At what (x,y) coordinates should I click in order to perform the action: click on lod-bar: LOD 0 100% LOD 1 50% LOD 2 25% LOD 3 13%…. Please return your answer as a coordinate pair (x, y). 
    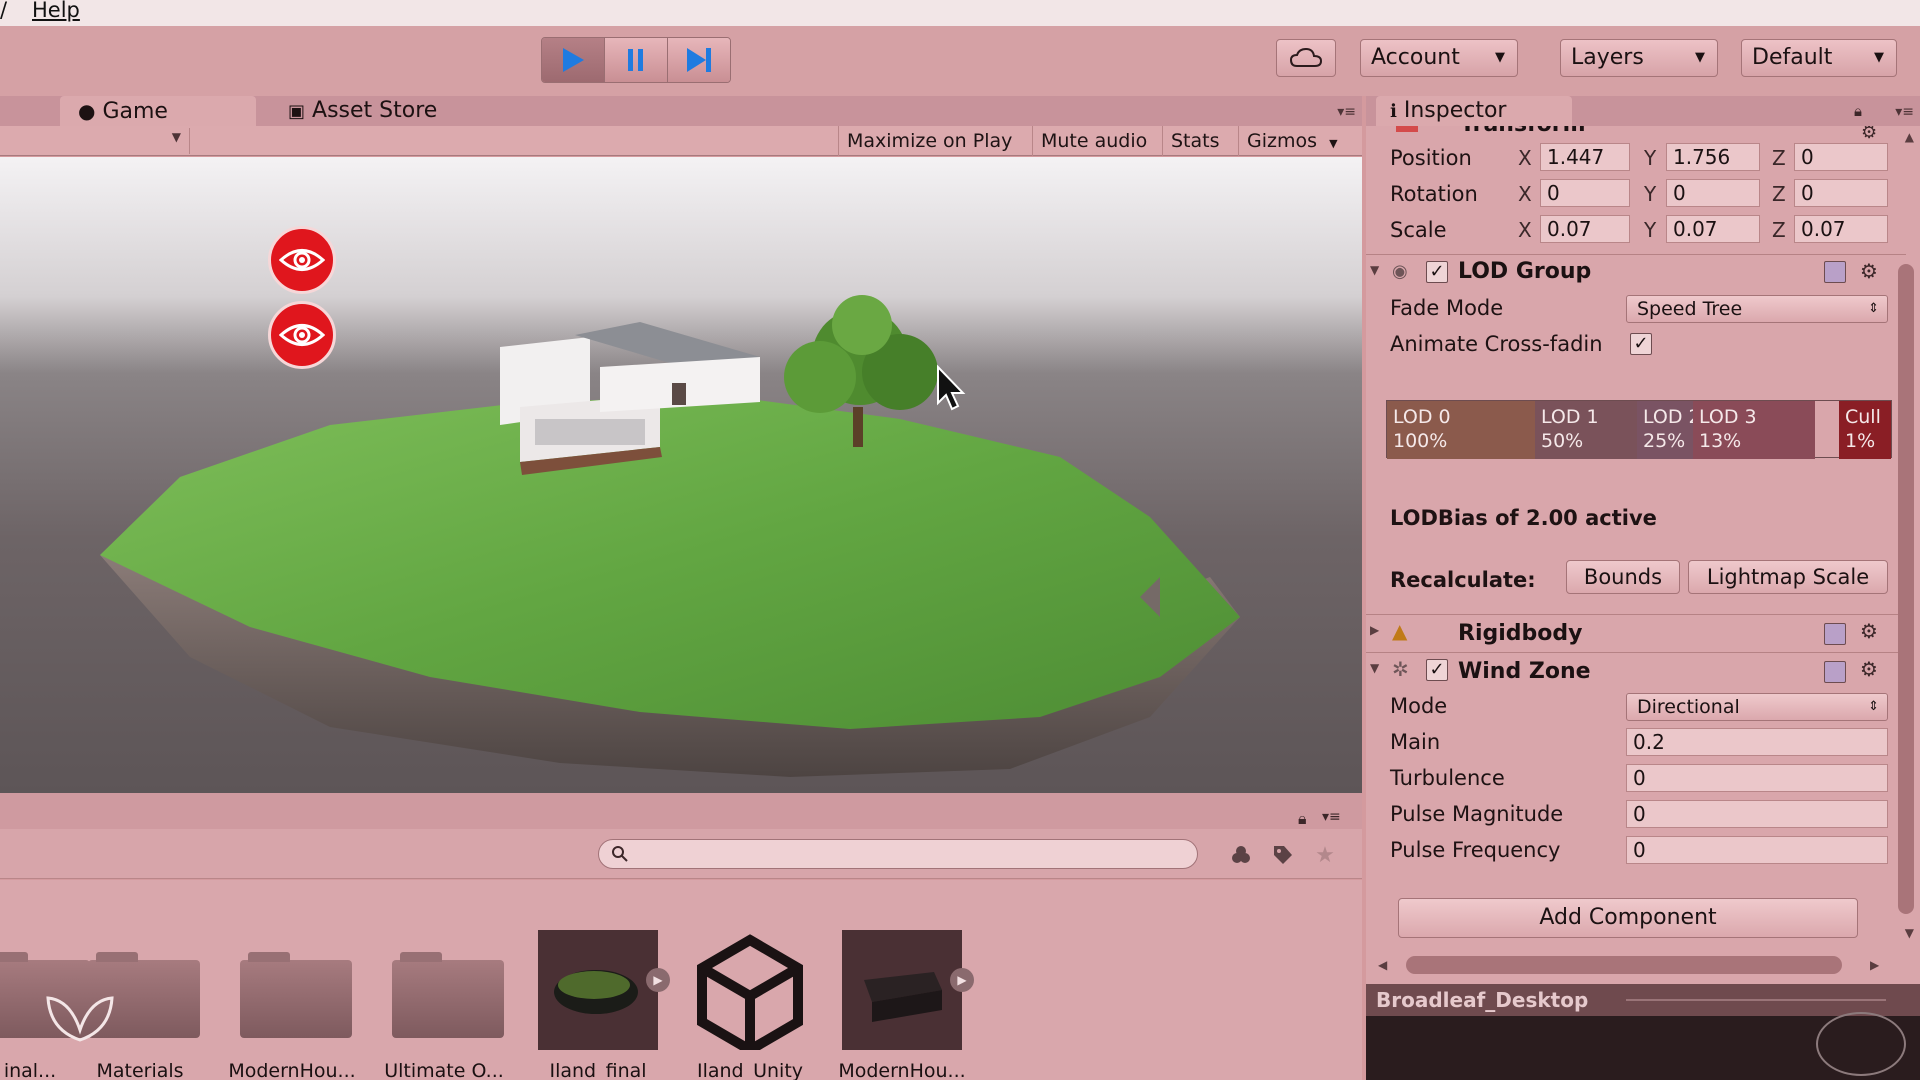
    Looking at the image, I should click on (1639, 429).